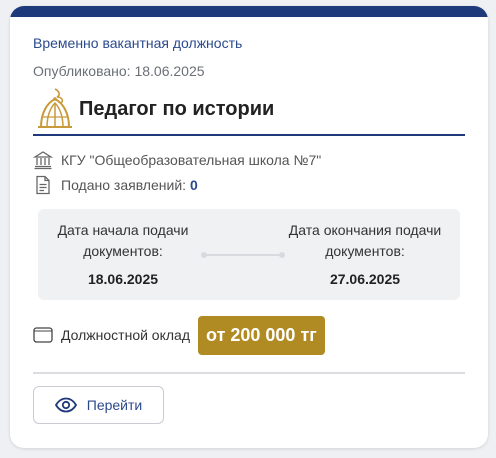 This screenshot has width=496, height=458. Describe the element at coordinates (124, 185) in the screenshot. I see `applications-label: Подано заявлений:` at that location.